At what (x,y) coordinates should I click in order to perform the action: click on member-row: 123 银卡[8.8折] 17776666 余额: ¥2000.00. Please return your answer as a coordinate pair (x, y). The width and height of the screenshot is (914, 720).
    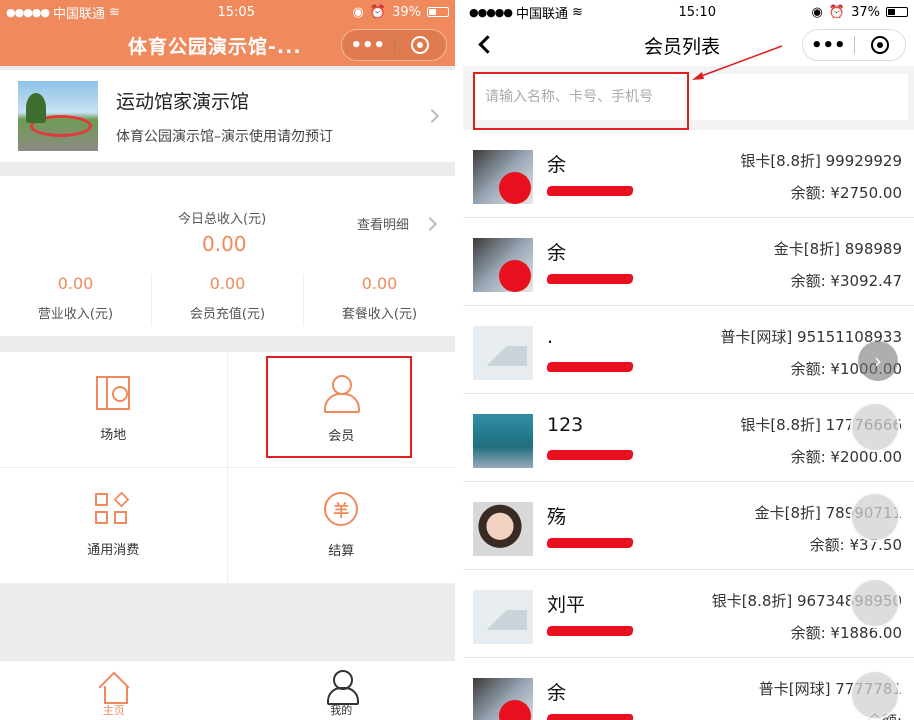
    Looking at the image, I should click on (688, 438).